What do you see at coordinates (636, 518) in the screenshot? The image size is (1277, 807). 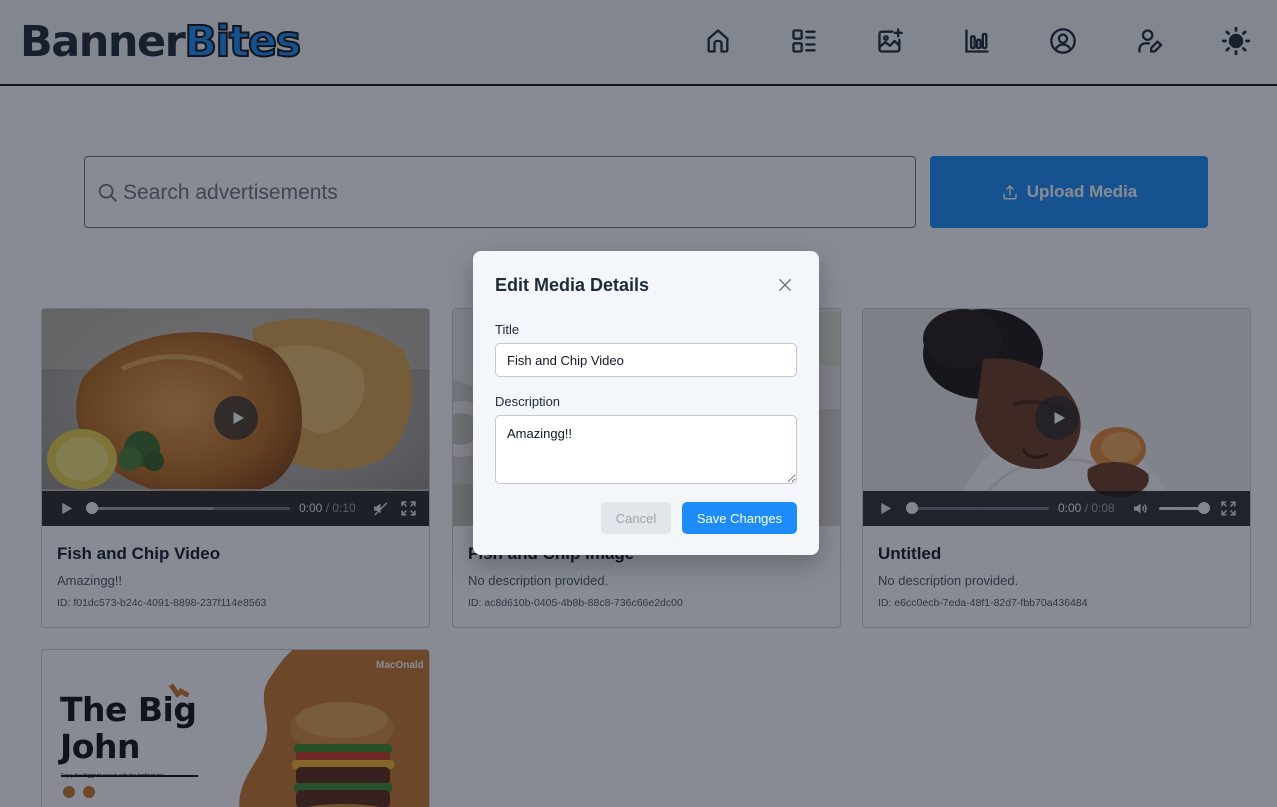 I see `cancel-button: Cancel` at bounding box center [636, 518].